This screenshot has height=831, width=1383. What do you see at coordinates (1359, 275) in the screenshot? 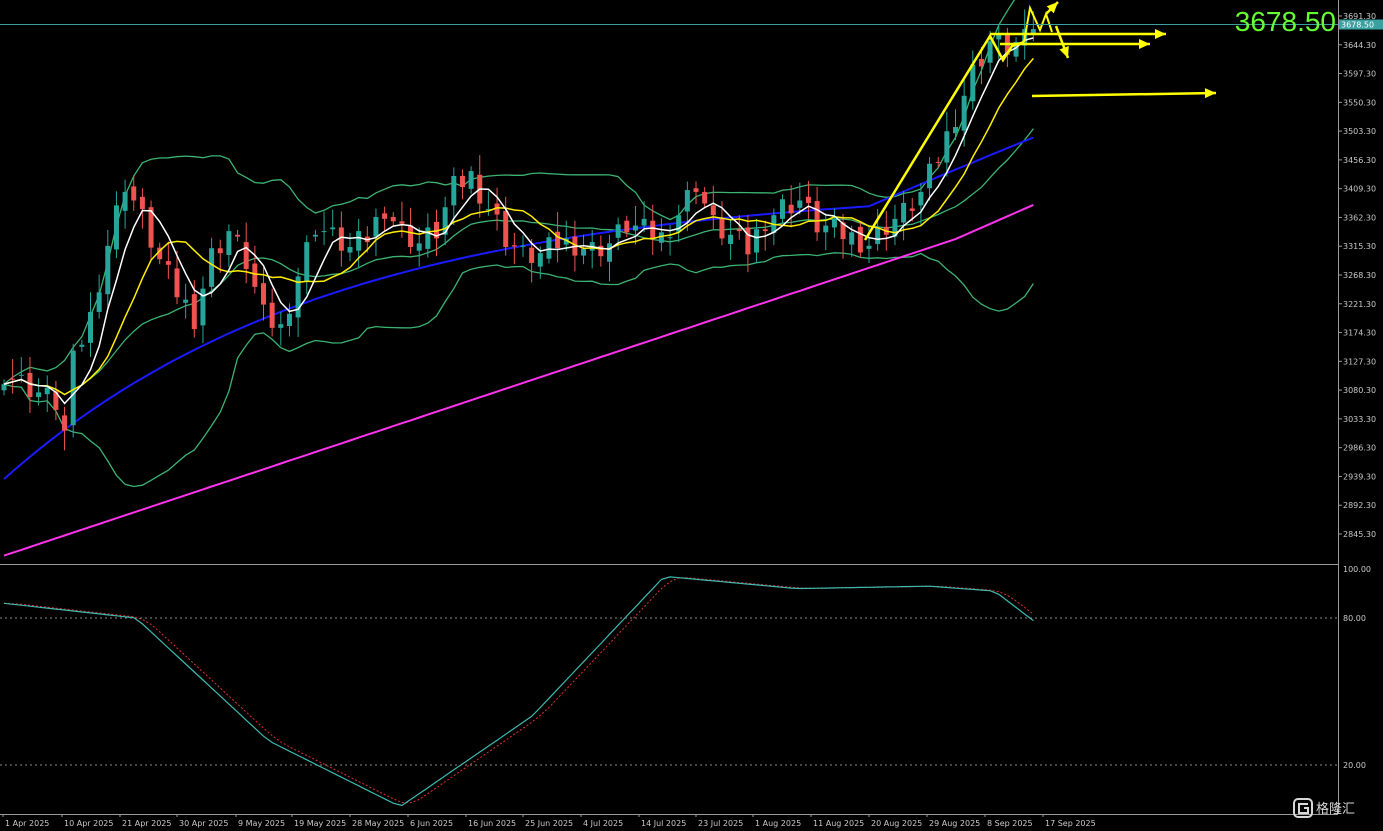
I see `price-tick-label: 3268.30` at bounding box center [1359, 275].